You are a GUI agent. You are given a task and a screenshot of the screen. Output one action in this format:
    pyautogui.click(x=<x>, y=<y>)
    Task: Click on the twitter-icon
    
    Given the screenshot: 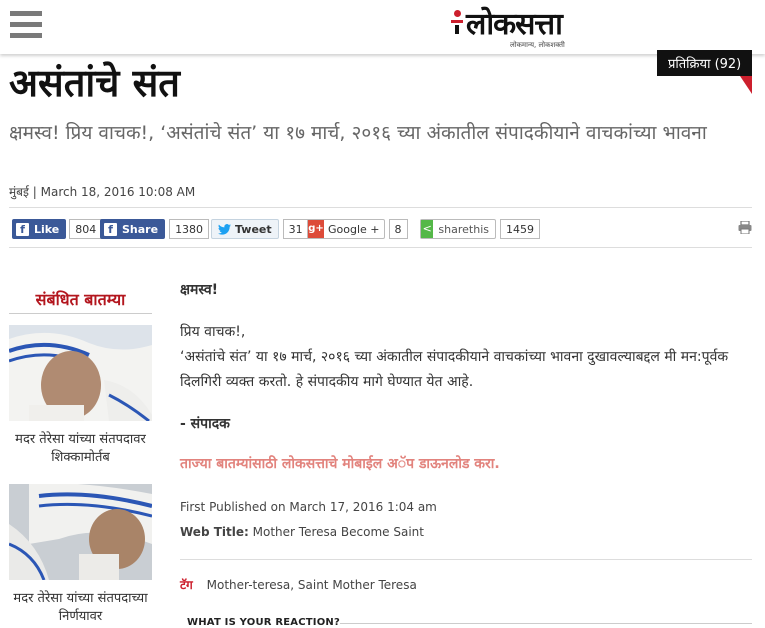 What is the action you would take?
    pyautogui.click(x=224, y=229)
    